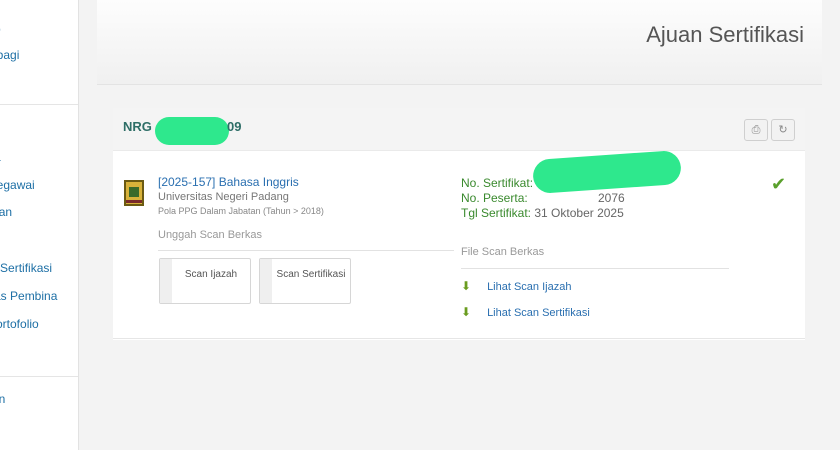  Describe the element at coordinates (17, 185) in the screenshot. I see `sidebar-item-data-pegawai: Data Pegawai` at that location.